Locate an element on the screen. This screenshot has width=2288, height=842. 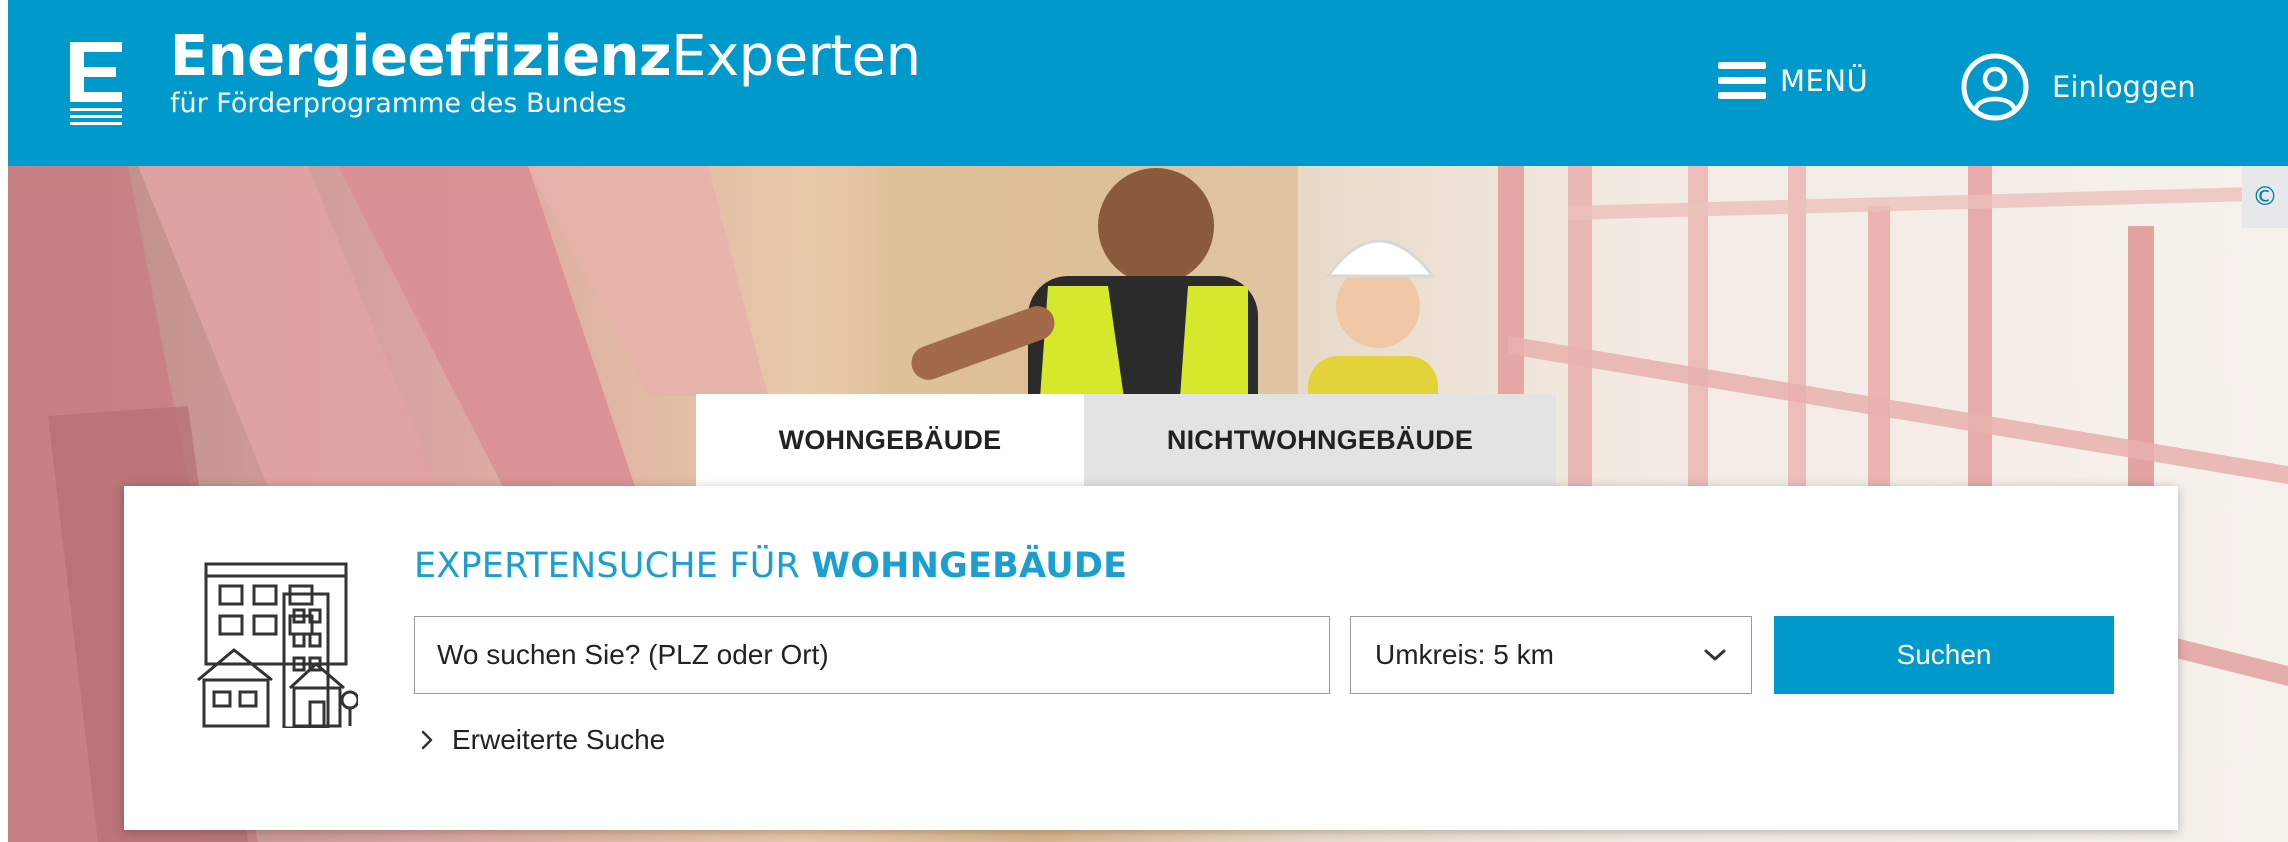
brand-subtitle: für Förderprogramme des Bundes is located at coordinates (398, 103).